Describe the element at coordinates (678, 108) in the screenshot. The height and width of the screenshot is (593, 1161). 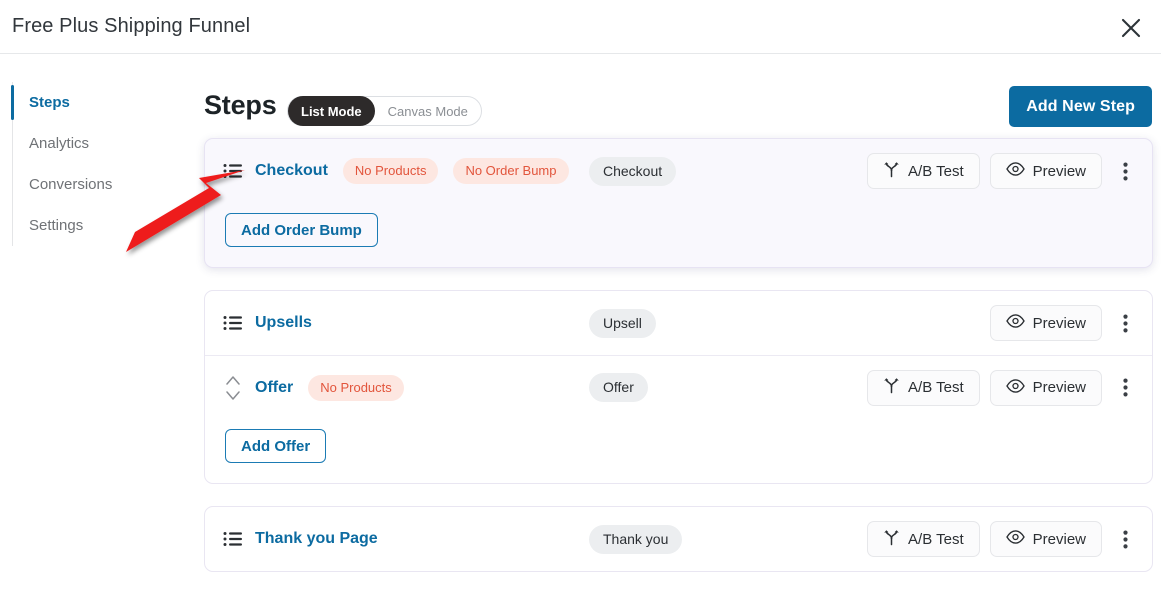
I see `page-header: Steps List Mode Canvas Mode Add New Step` at that location.